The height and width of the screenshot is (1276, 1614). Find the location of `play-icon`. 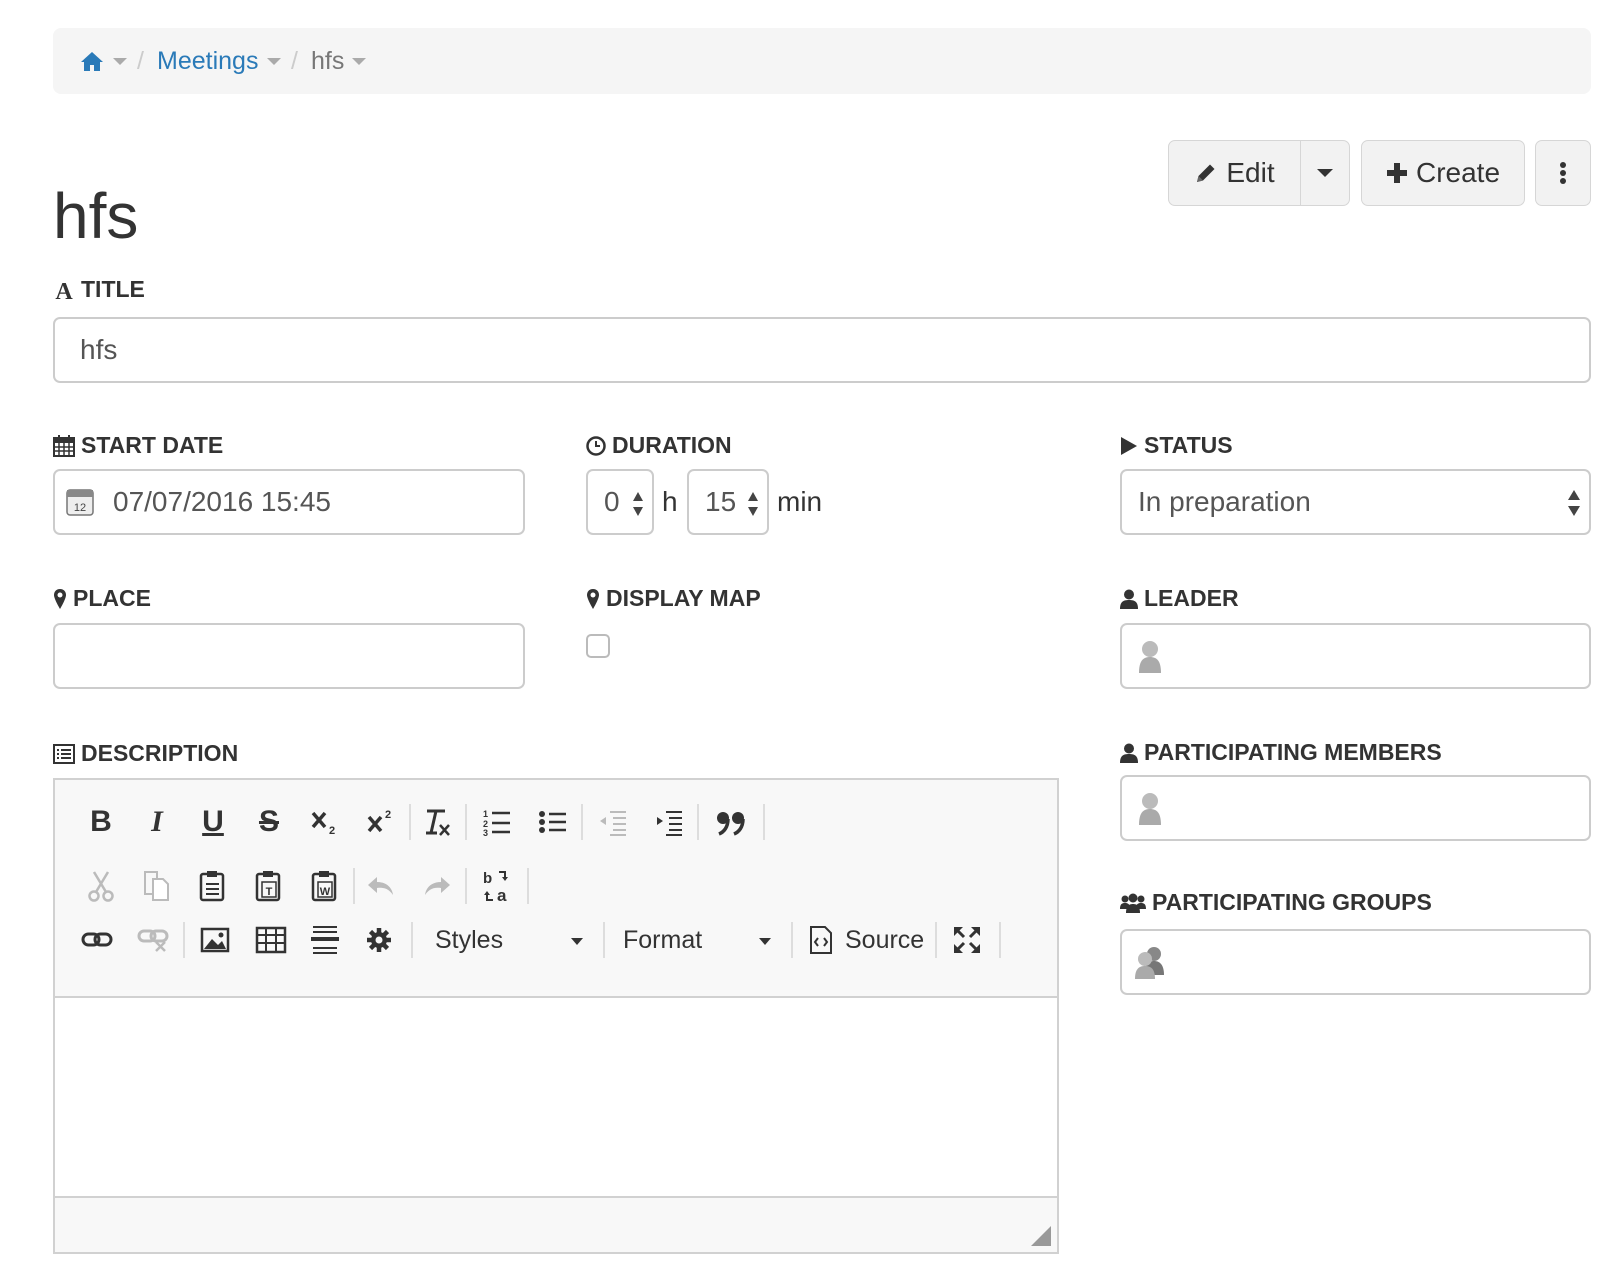

play-icon is located at coordinates (1129, 445).